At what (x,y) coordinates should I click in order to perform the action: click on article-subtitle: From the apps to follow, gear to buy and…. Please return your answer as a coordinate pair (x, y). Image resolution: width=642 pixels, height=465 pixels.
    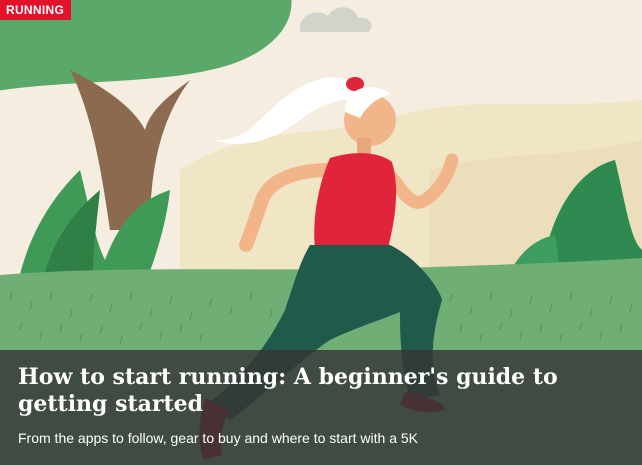
    Looking at the image, I should click on (218, 438).